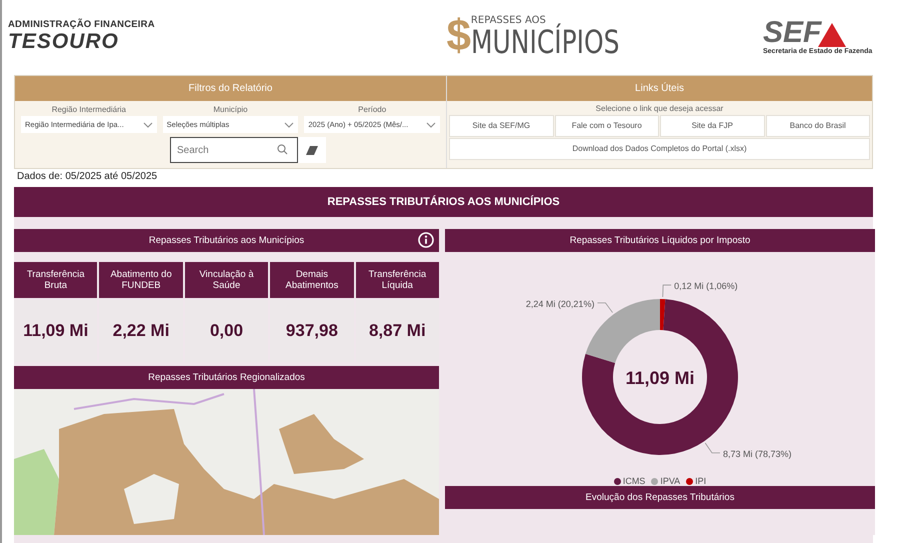  Describe the element at coordinates (660, 240) in the screenshot. I see `section-header: Repasses Tributários Líquidos por Imposto` at that location.